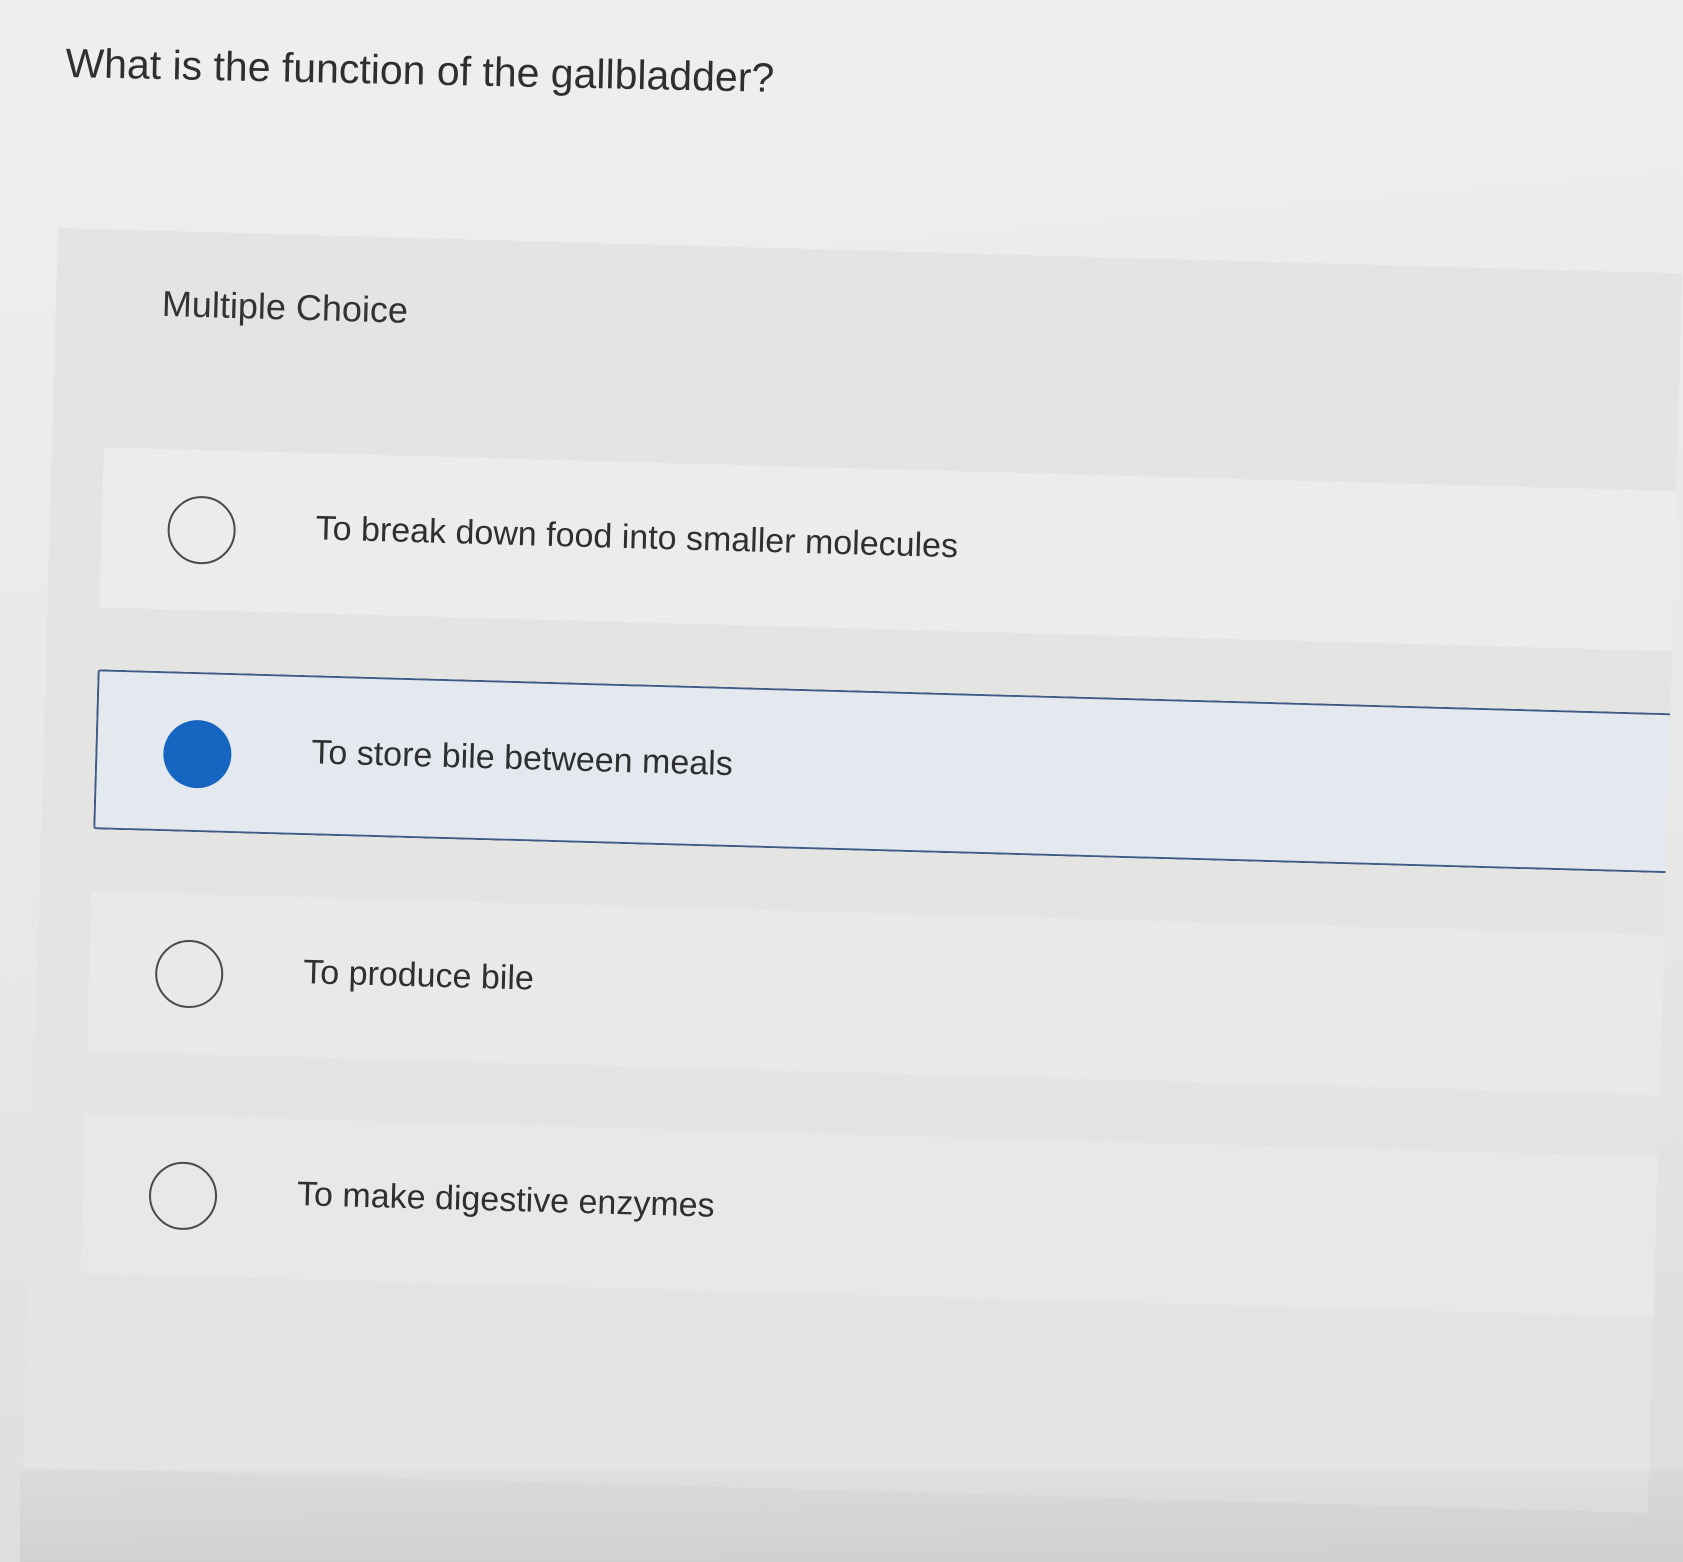 Image resolution: width=1683 pixels, height=1562 pixels. What do you see at coordinates (197, 754) in the screenshot?
I see `radio-button-selected-icon` at bounding box center [197, 754].